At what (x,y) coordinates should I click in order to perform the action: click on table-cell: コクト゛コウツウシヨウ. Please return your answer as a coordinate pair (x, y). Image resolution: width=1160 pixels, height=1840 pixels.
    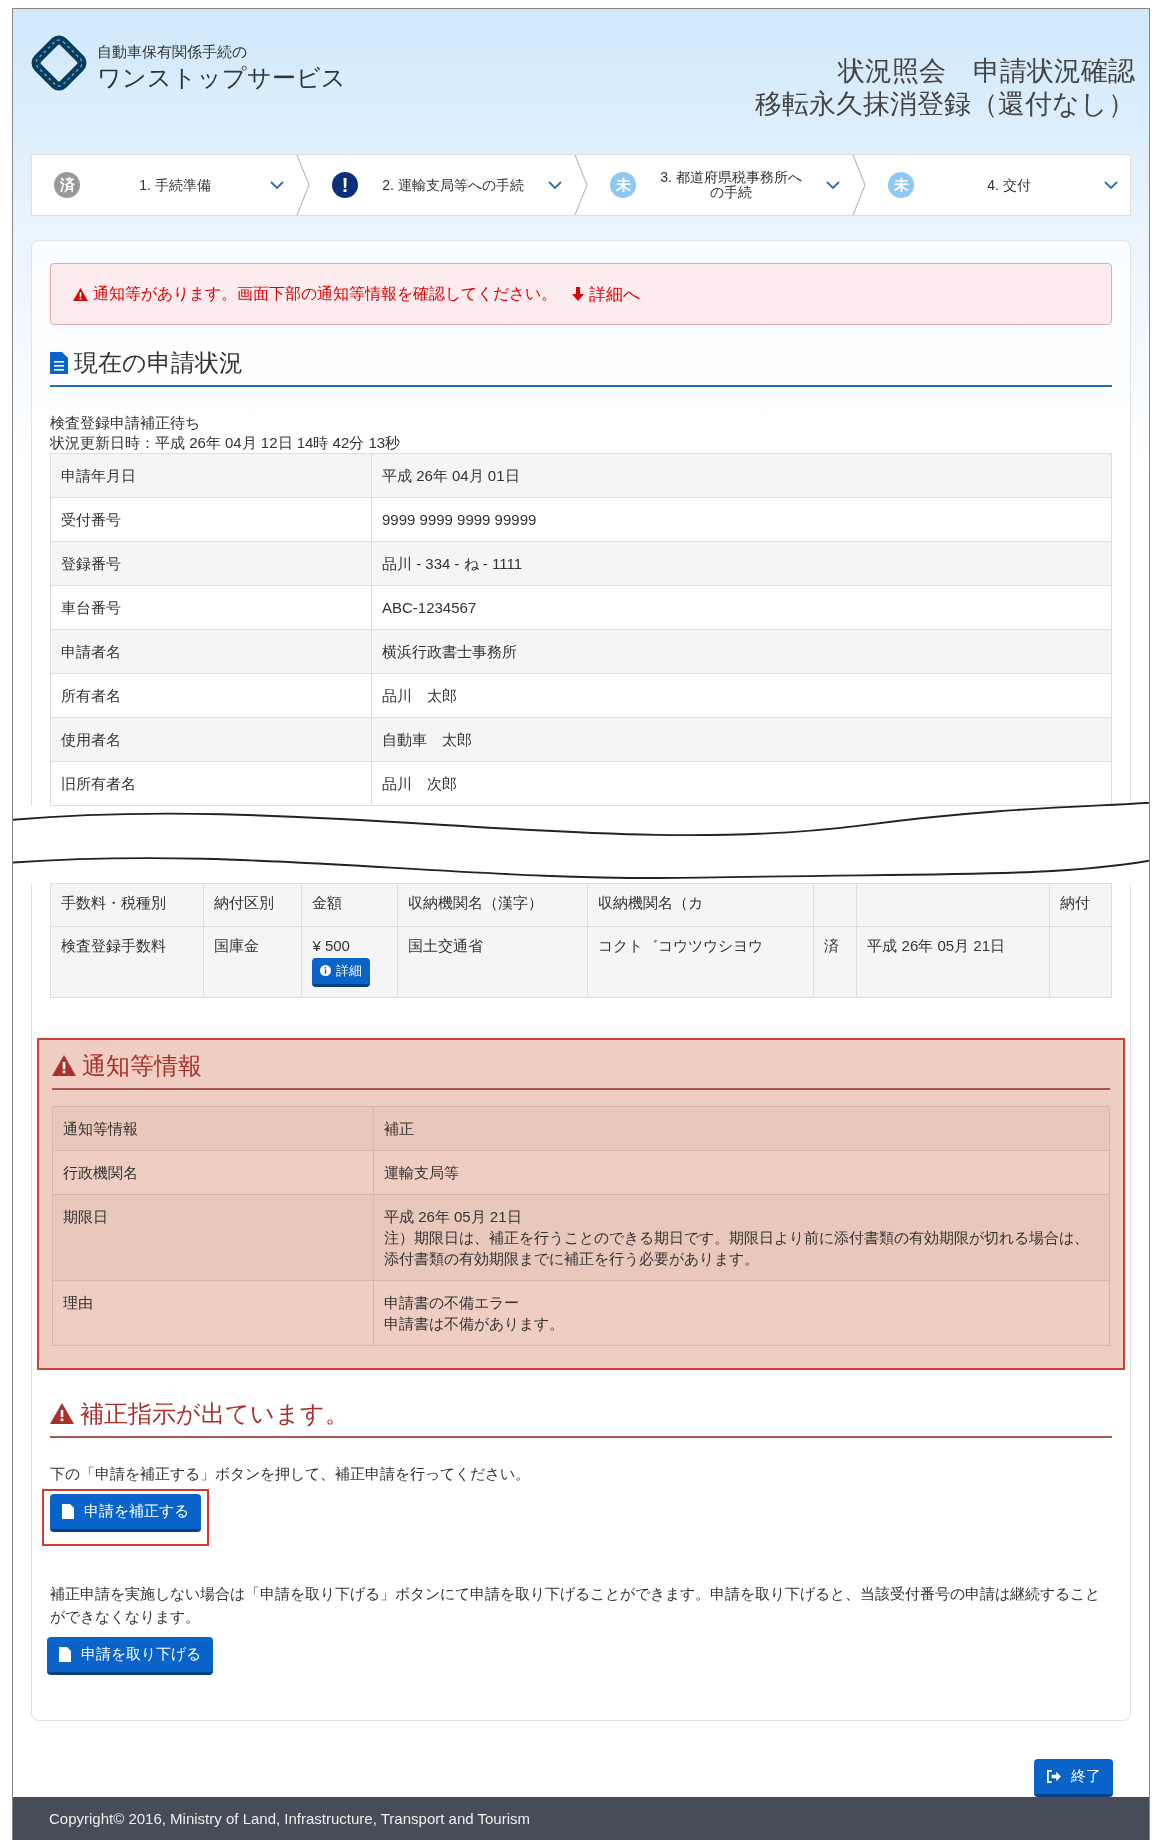
    Looking at the image, I should click on (680, 945).